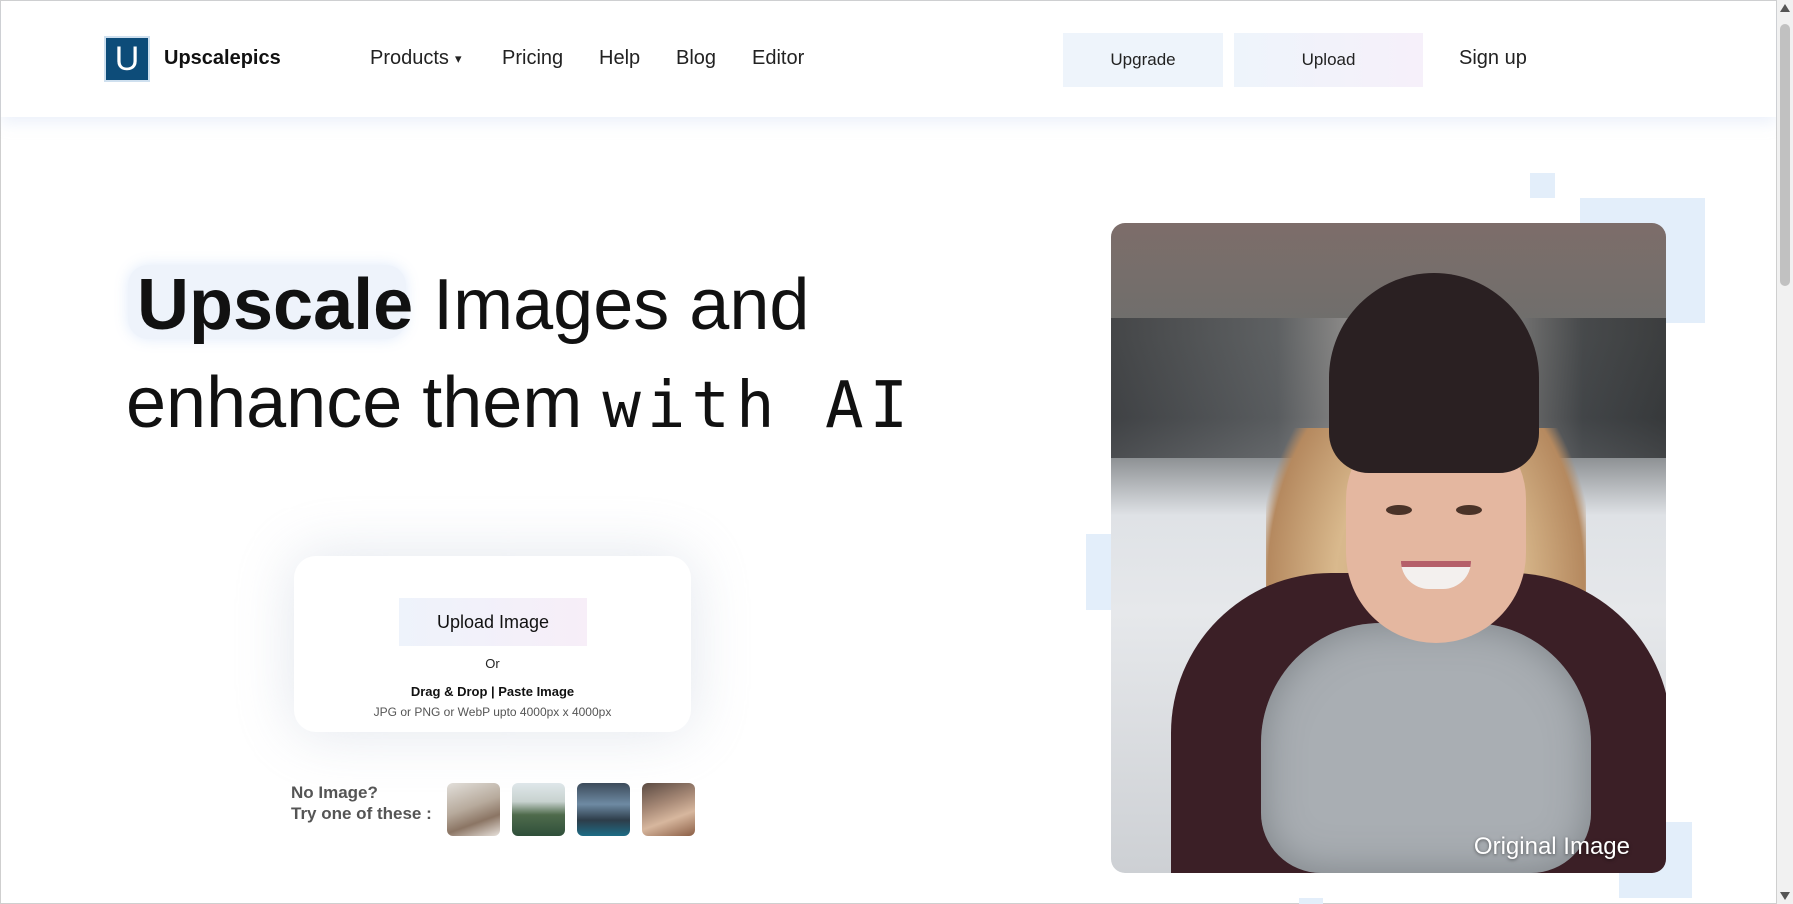  What do you see at coordinates (1785, 155) in the screenshot?
I see `scrollbar-thumb` at bounding box center [1785, 155].